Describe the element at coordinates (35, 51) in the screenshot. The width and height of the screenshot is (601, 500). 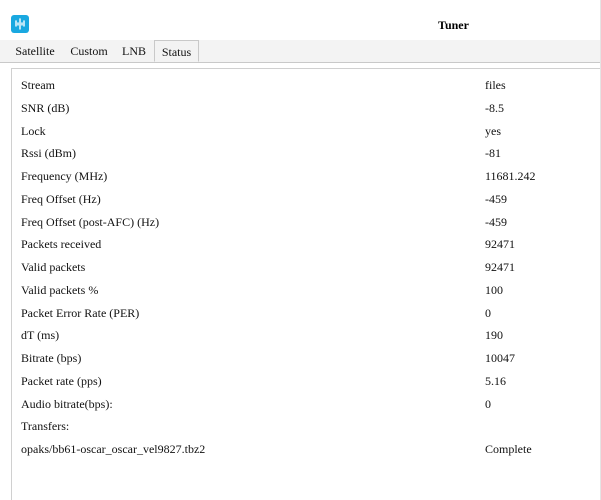
I see `tab-satellite: Satellite` at that location.